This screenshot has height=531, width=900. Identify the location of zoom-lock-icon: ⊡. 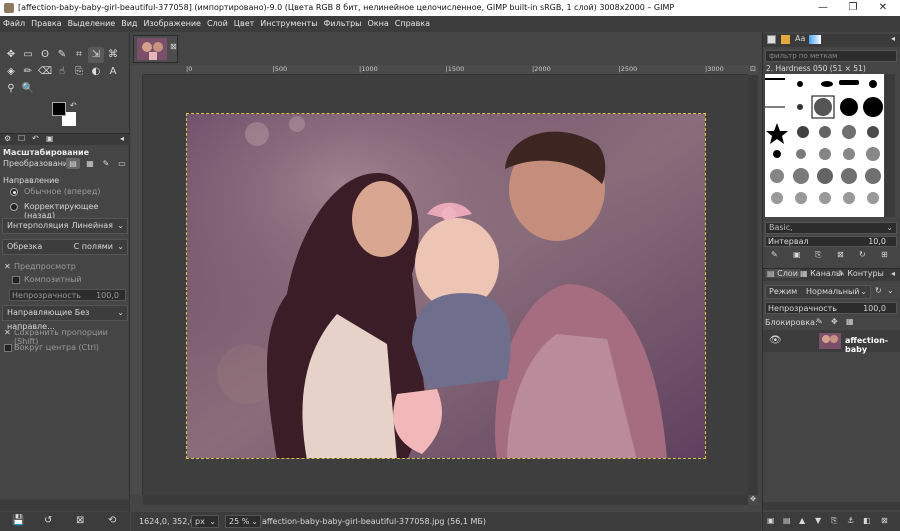
(753, 70).